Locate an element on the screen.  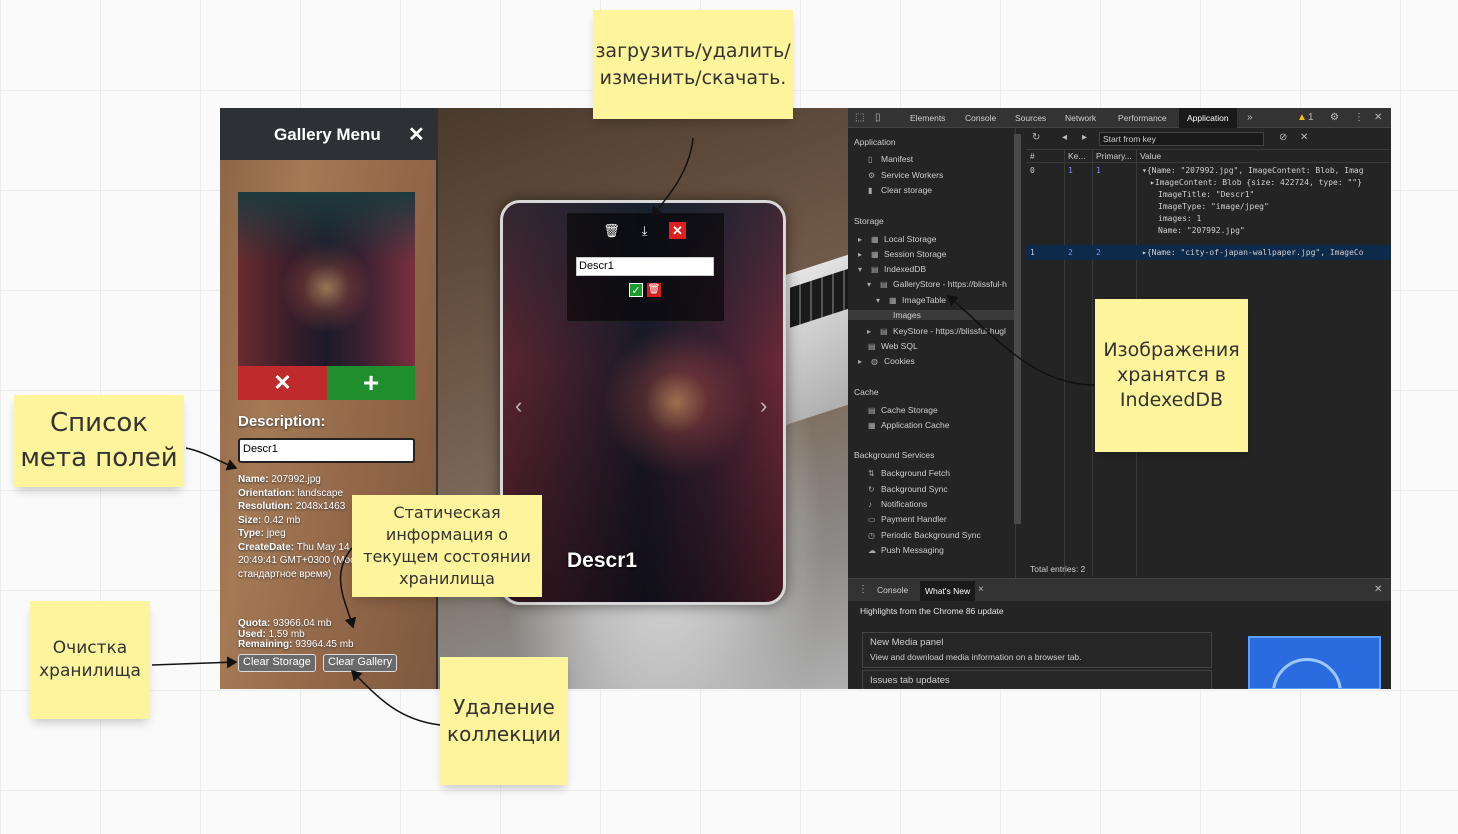
next-arrow-icon: › is located at coordinates (763, 406).